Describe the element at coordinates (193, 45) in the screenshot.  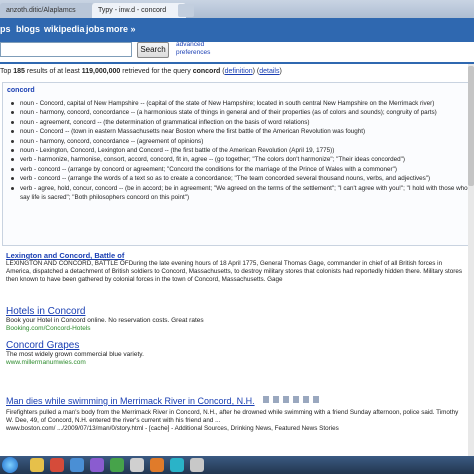
I see `advanced-link: advanced` at that location.